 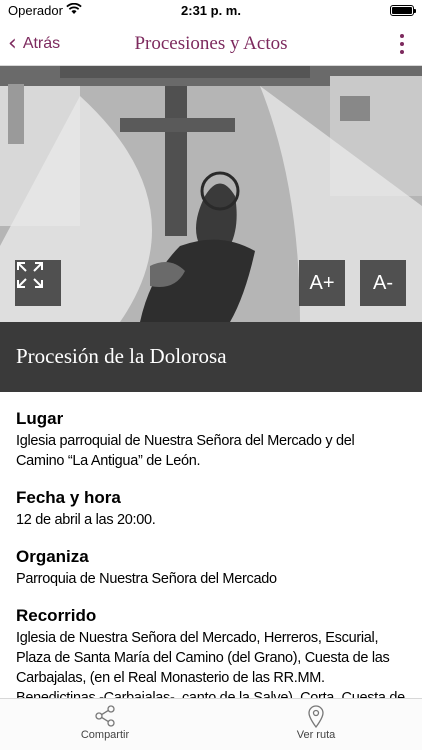 I want to click on section-text: 12 de abril a las 20:00., so click(x=86, y=520).